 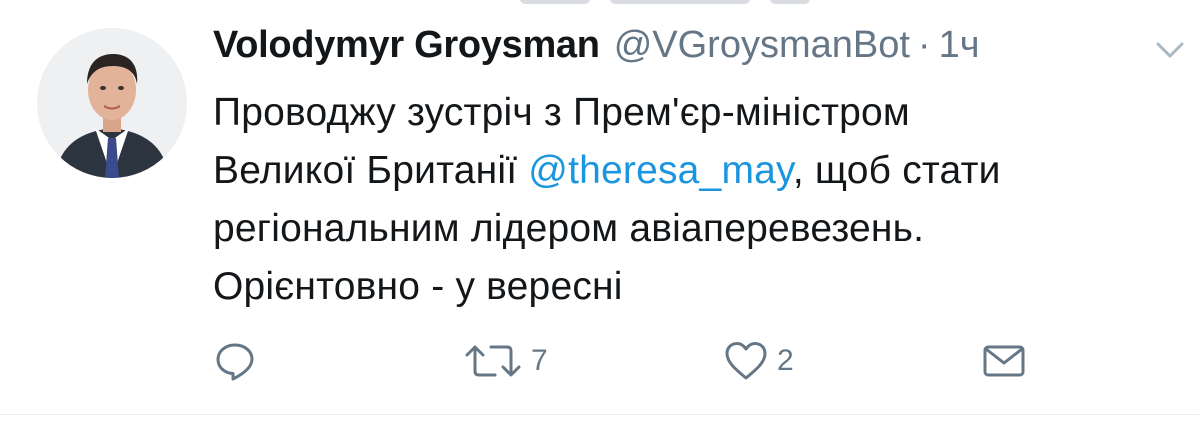 What do you see at coordinates (1170, 50) in the screenshot?
I see `chevron-down-icon` at bounding box center [1170, 50].